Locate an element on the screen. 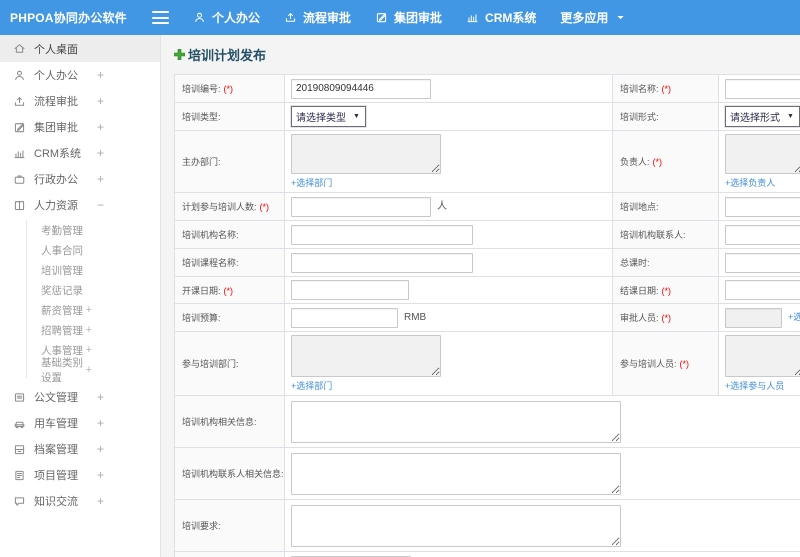 The image size is (800, 557). sidebar-item-label: 行政办公 is located at coordinates (56, 180).